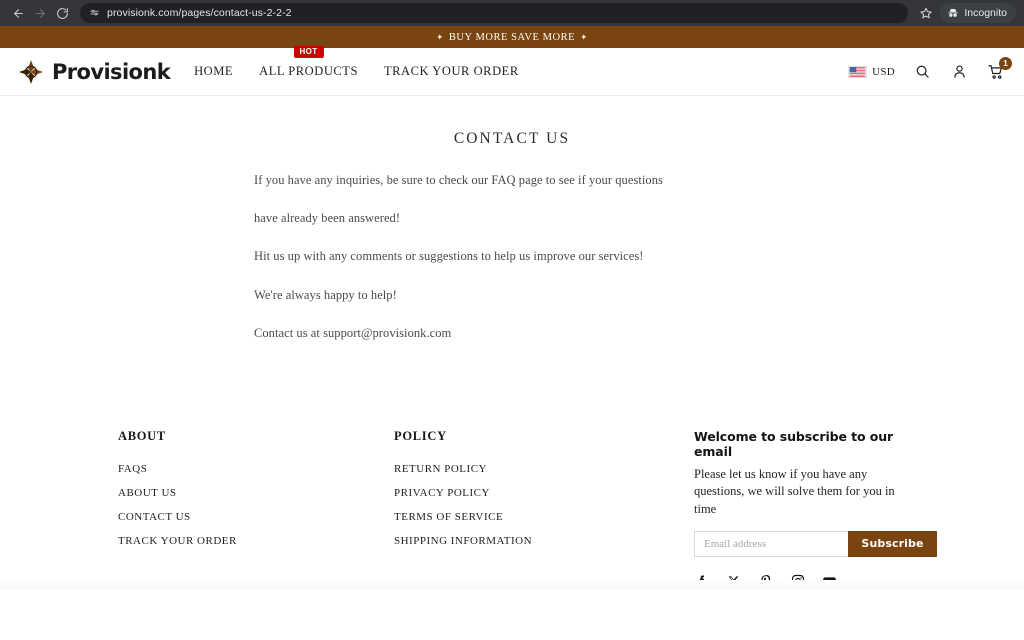 The width and height of the screenshot is (1024, 640). Describe the element at coordinates (584, 36) in the screenshot. I see `sparkle-right-icon: ✦` at that location.